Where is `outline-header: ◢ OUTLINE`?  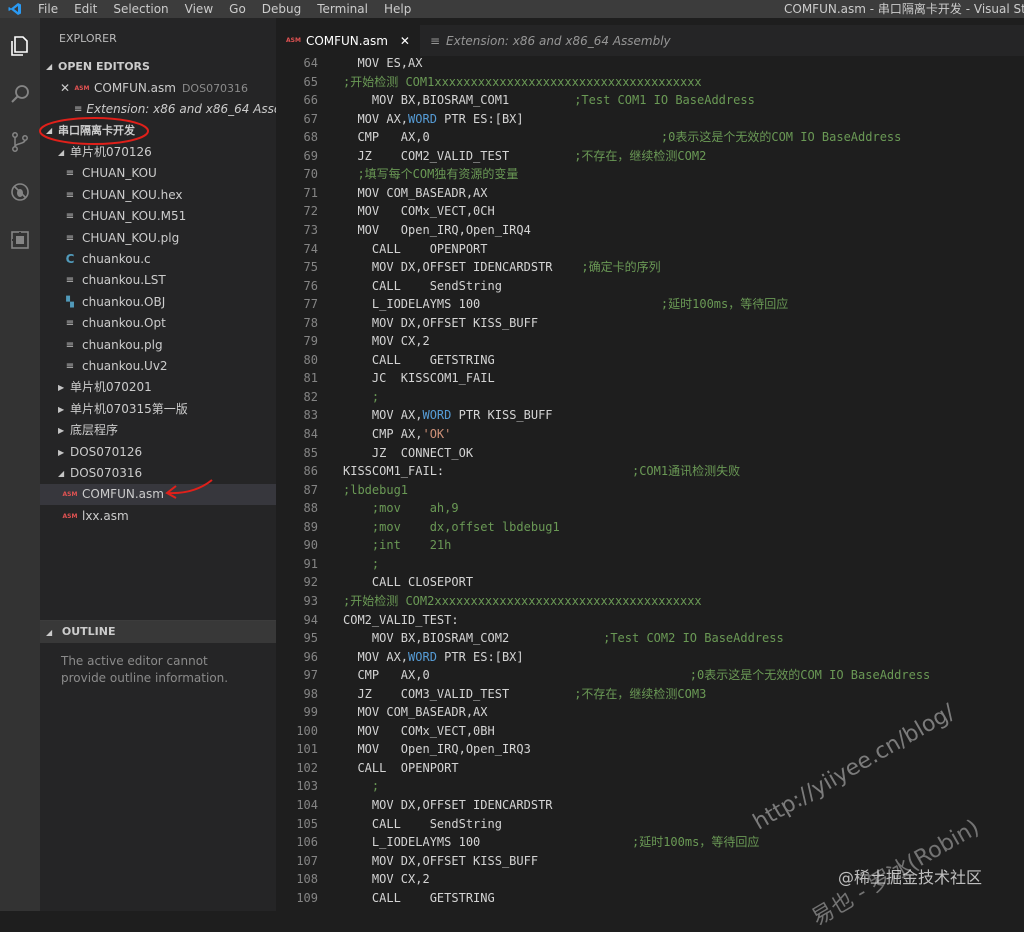
outline-header: ◢ OUTLINE is located at coordinates (158, 632).